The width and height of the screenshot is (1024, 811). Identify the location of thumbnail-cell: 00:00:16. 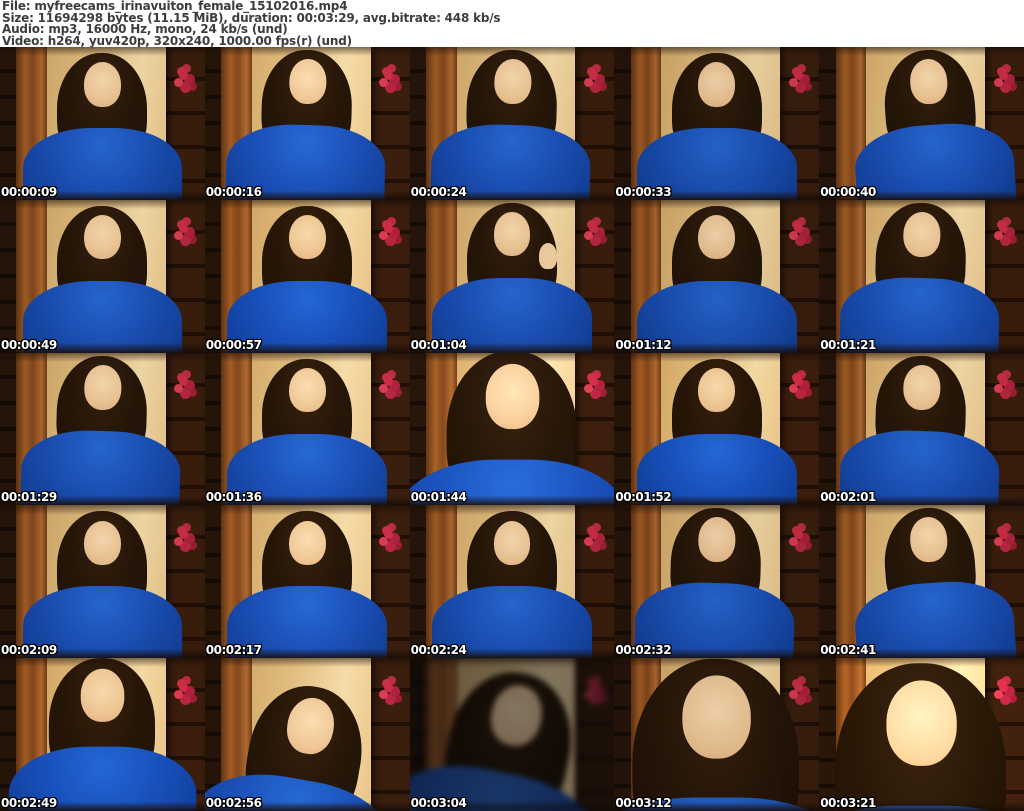
(307, 123).